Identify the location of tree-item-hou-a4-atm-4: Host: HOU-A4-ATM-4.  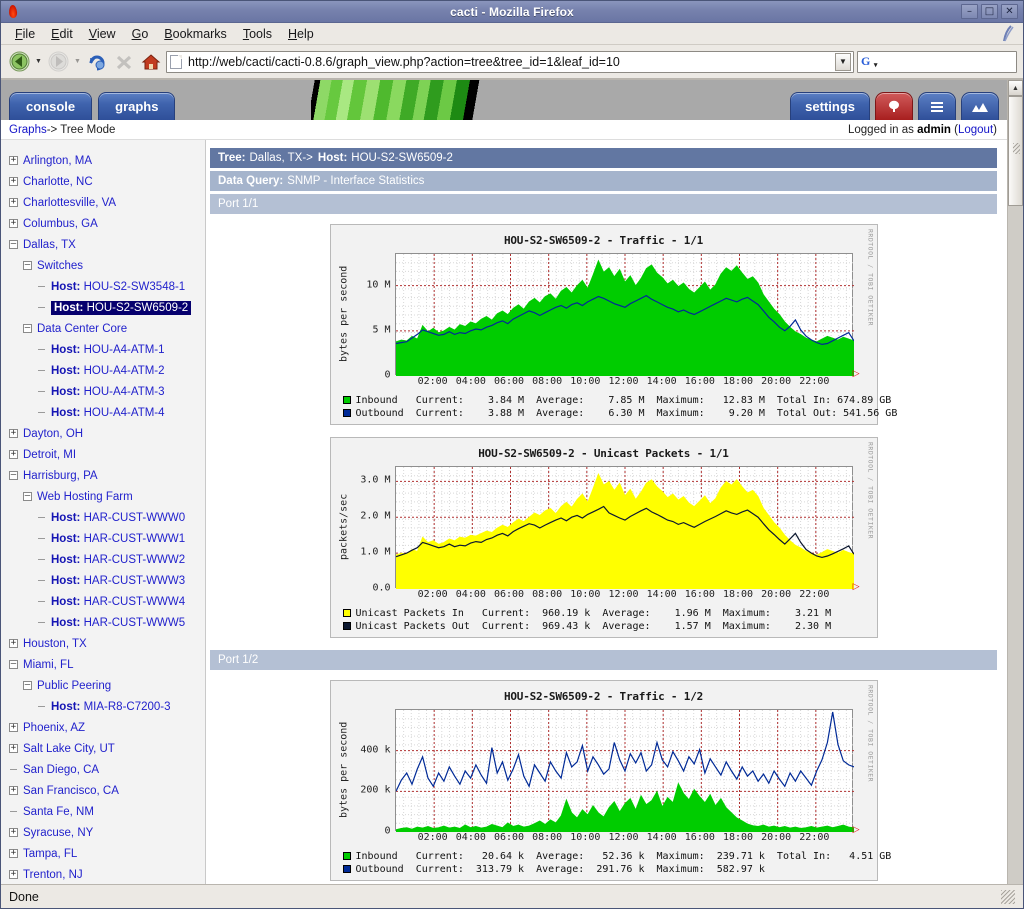
(107, 412).